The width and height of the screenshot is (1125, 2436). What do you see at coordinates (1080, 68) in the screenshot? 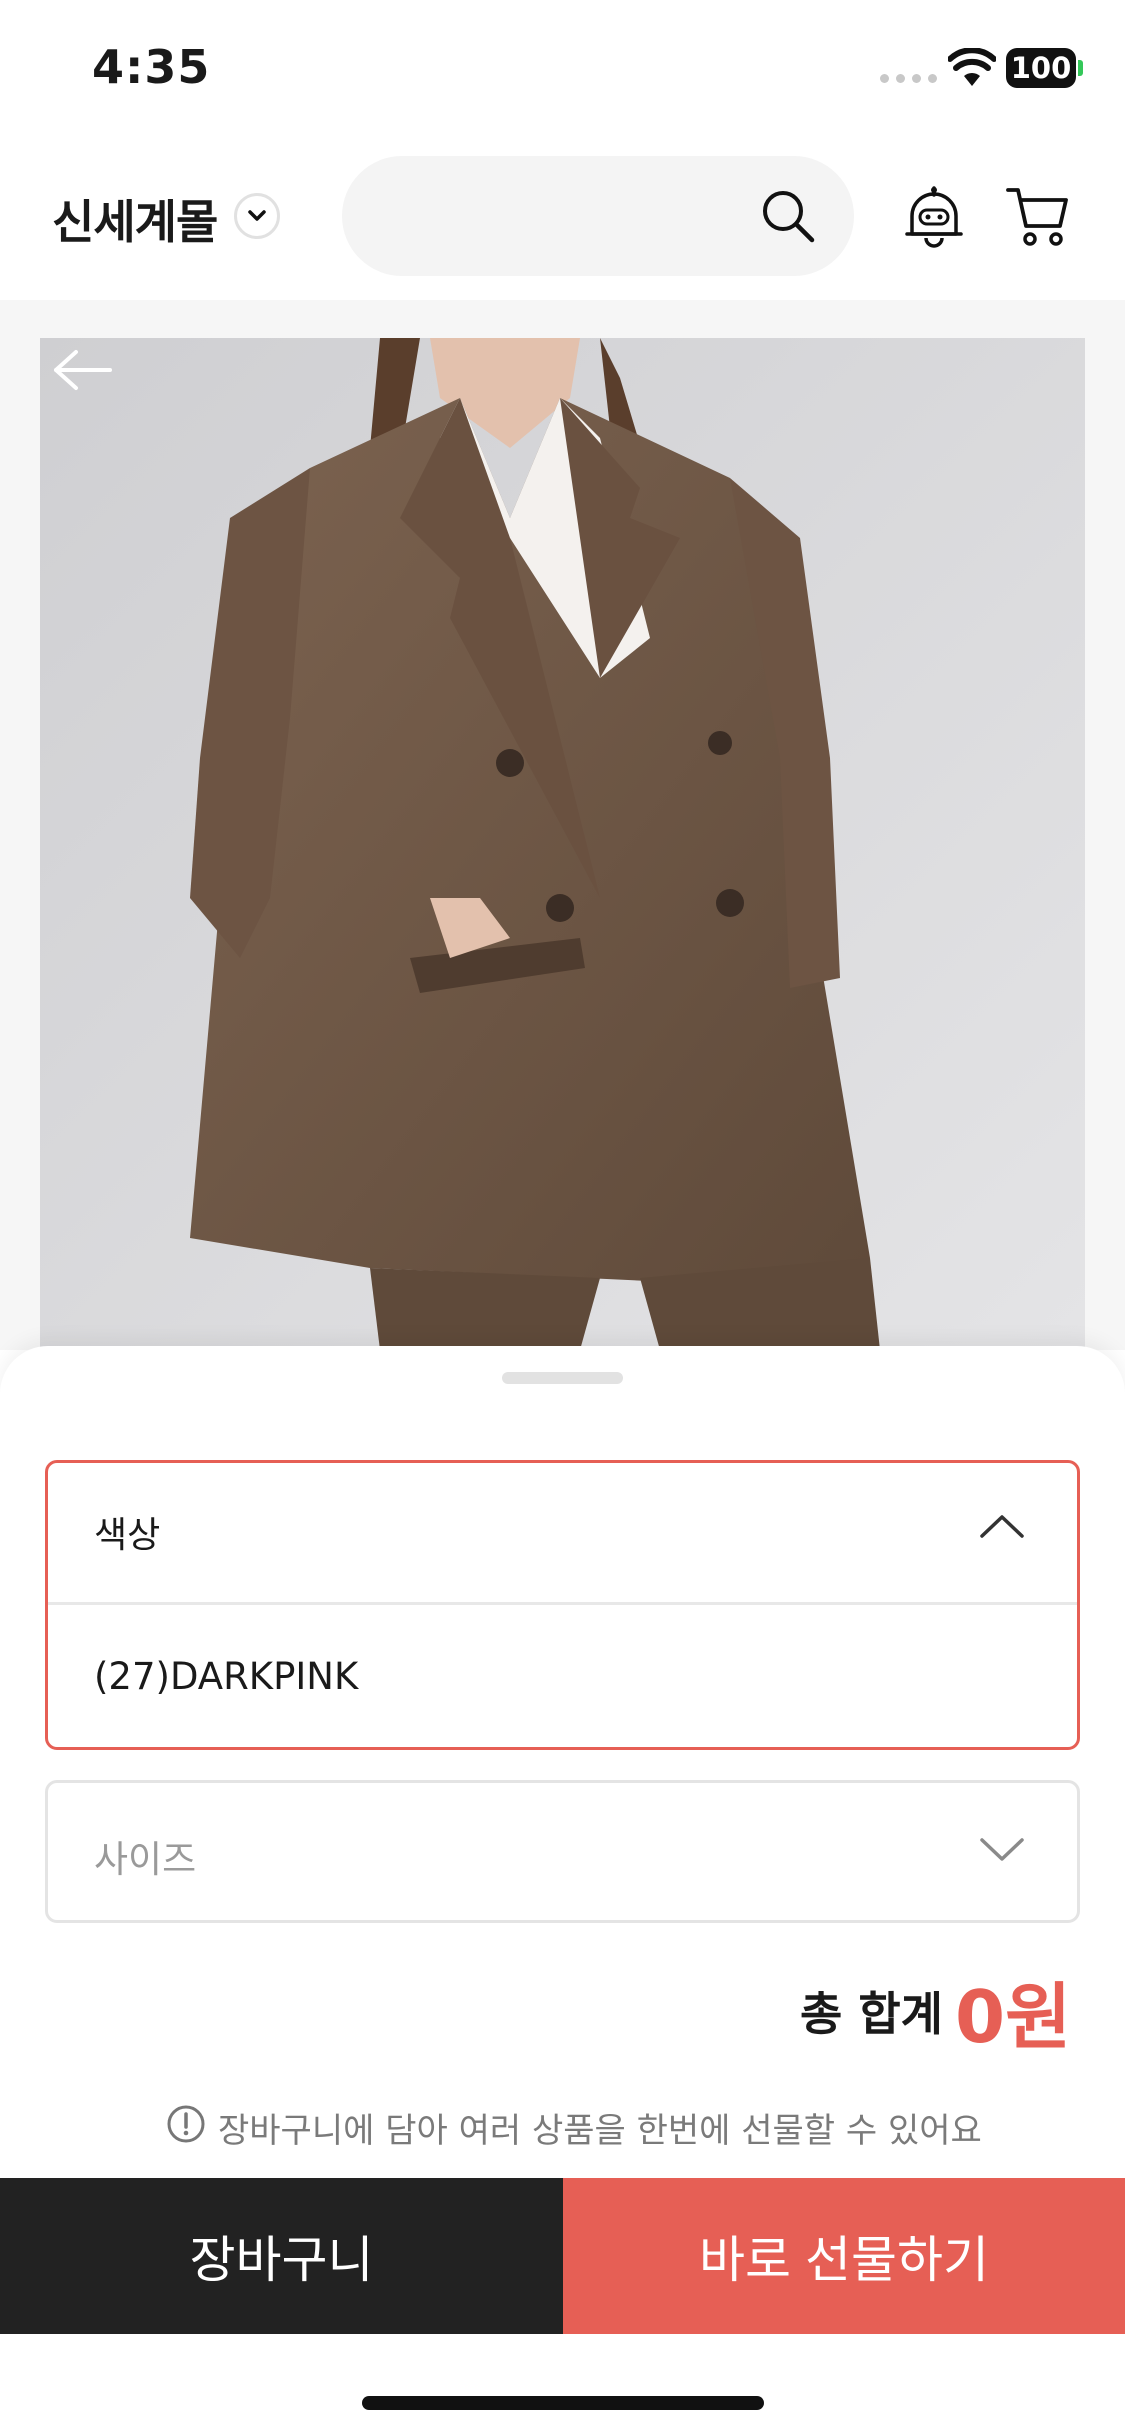
I see `battery-tip` at bounding box center [1080, 68].